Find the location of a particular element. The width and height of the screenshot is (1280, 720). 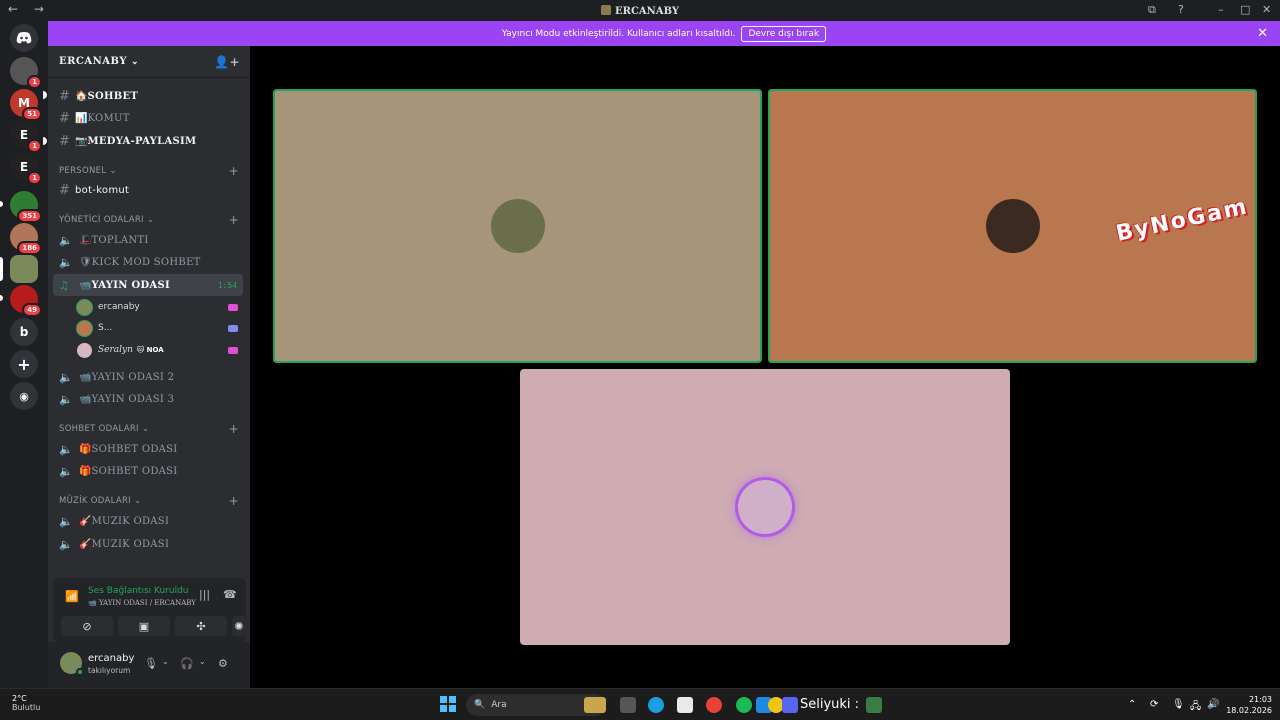

category-yonetici: YÖNETİCİ ODALARI ⌄ + is located at coordinates (149, 220).